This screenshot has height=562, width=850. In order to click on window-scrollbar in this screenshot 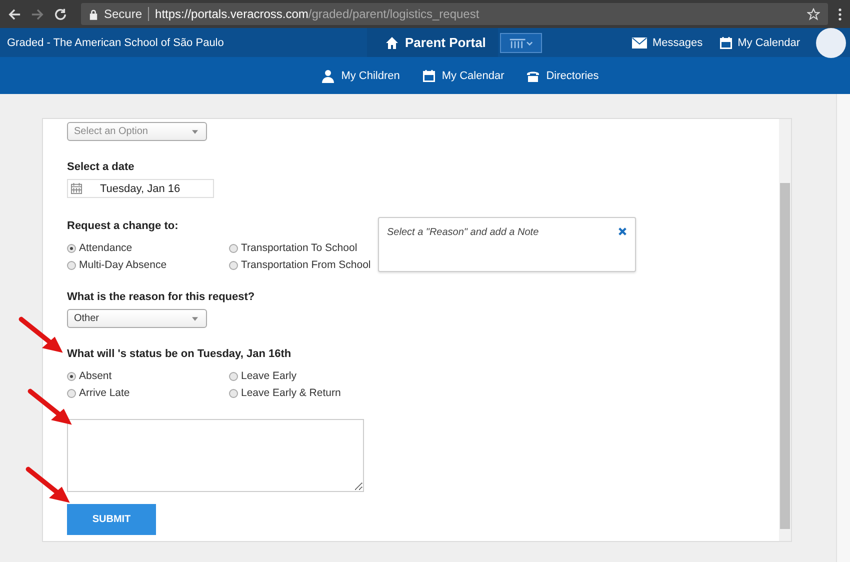, I will do `click(843, 328)`.